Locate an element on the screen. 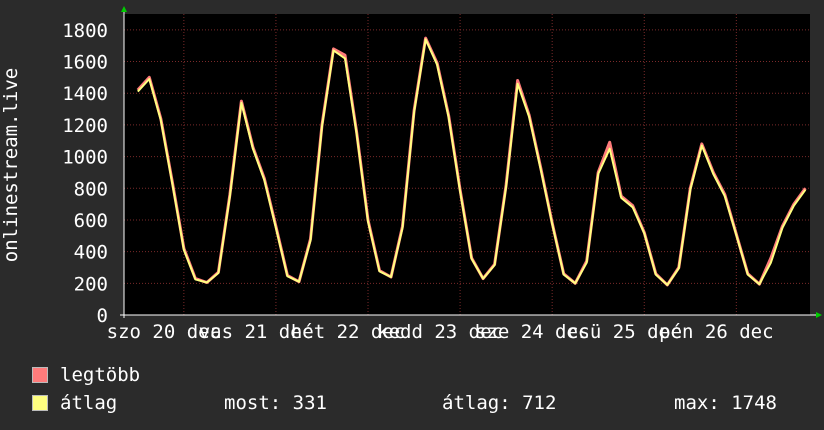  legend-item-avg: átlag is located at coordinates (74, 403).